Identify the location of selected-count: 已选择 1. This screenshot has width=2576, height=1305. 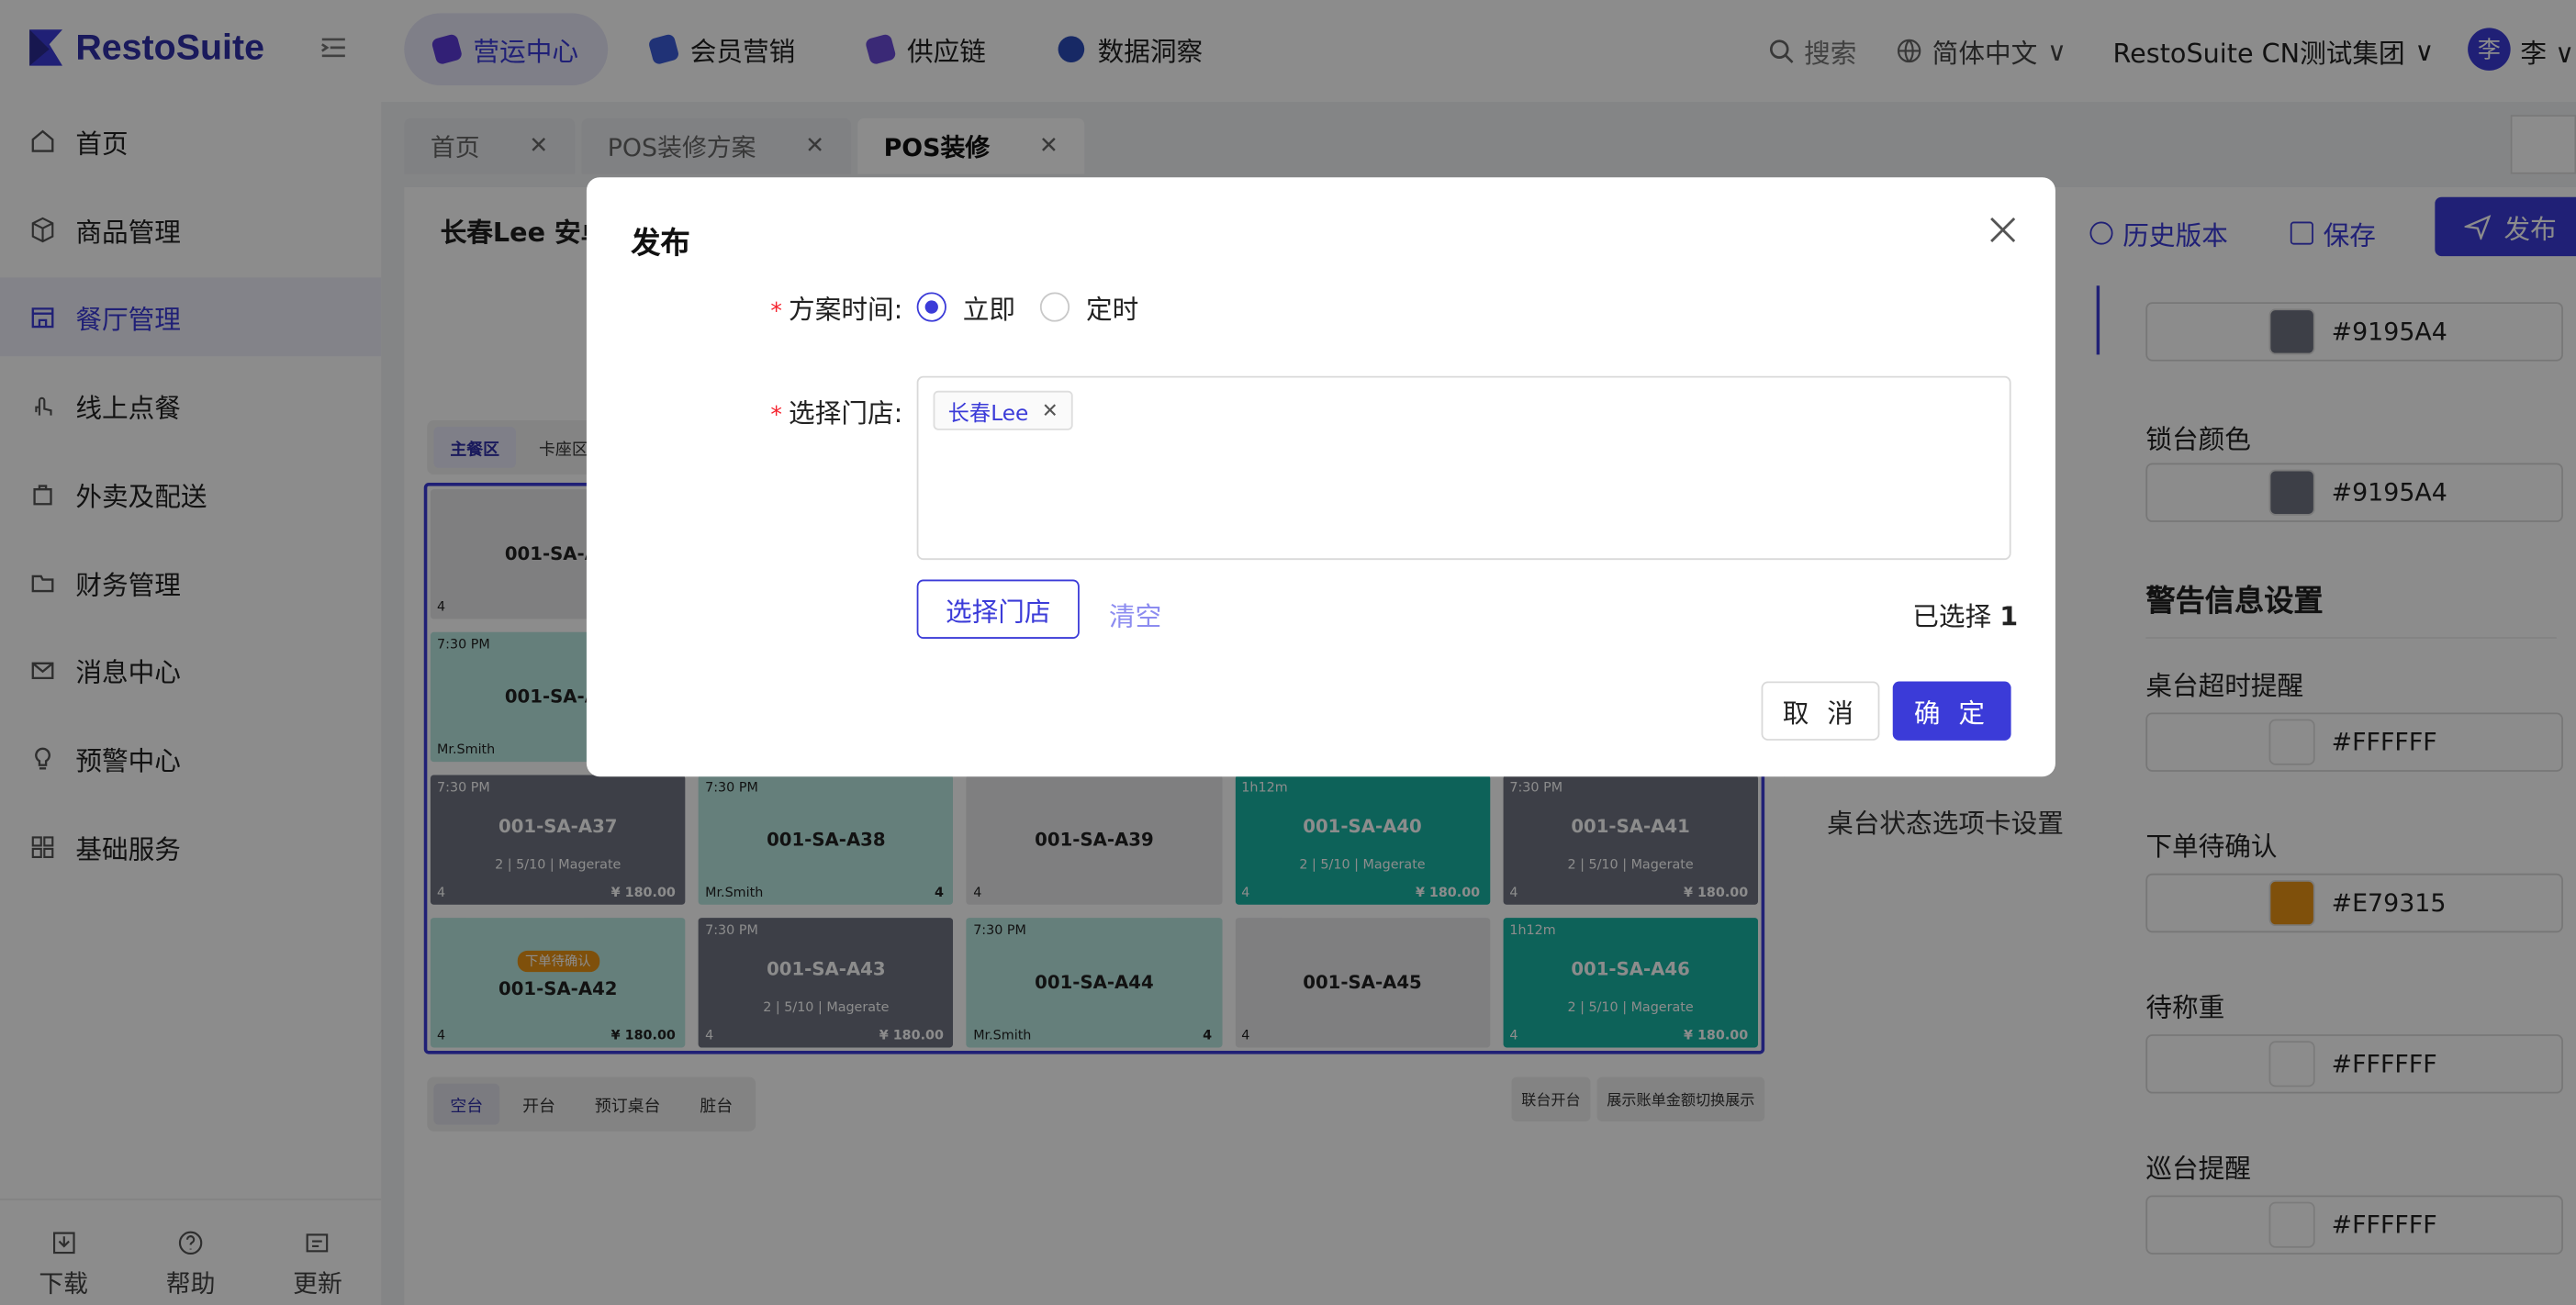
(1965, 614).